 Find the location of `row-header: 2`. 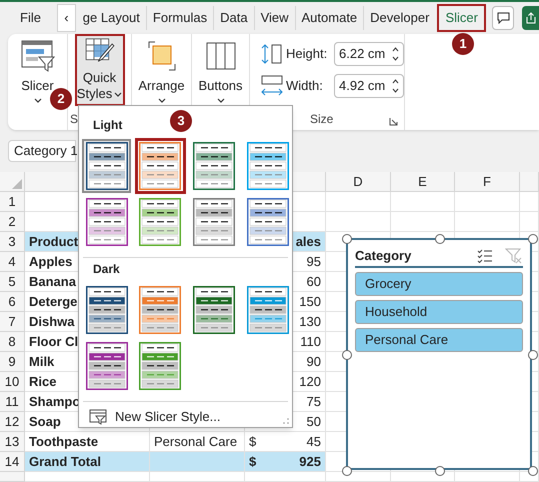

row-header: 2 is located at coordinates (12, 222).